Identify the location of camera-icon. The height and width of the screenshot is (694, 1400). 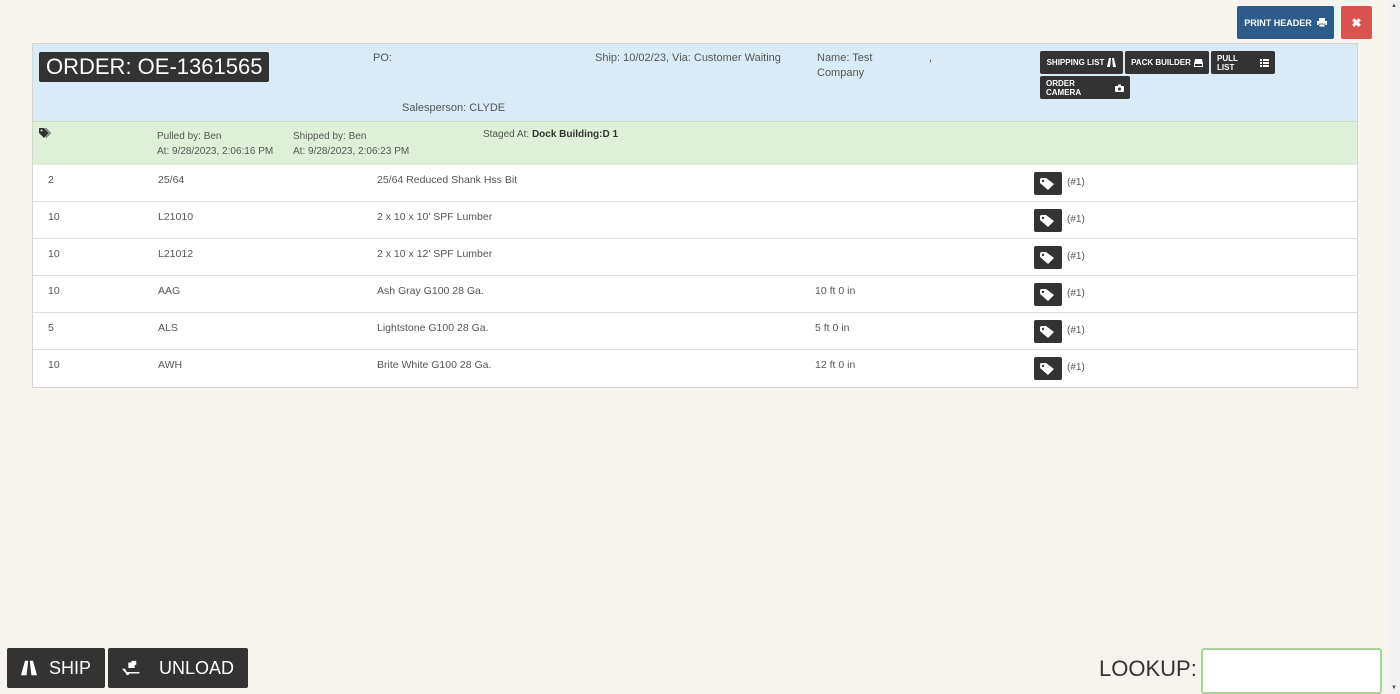
(1119, 88).